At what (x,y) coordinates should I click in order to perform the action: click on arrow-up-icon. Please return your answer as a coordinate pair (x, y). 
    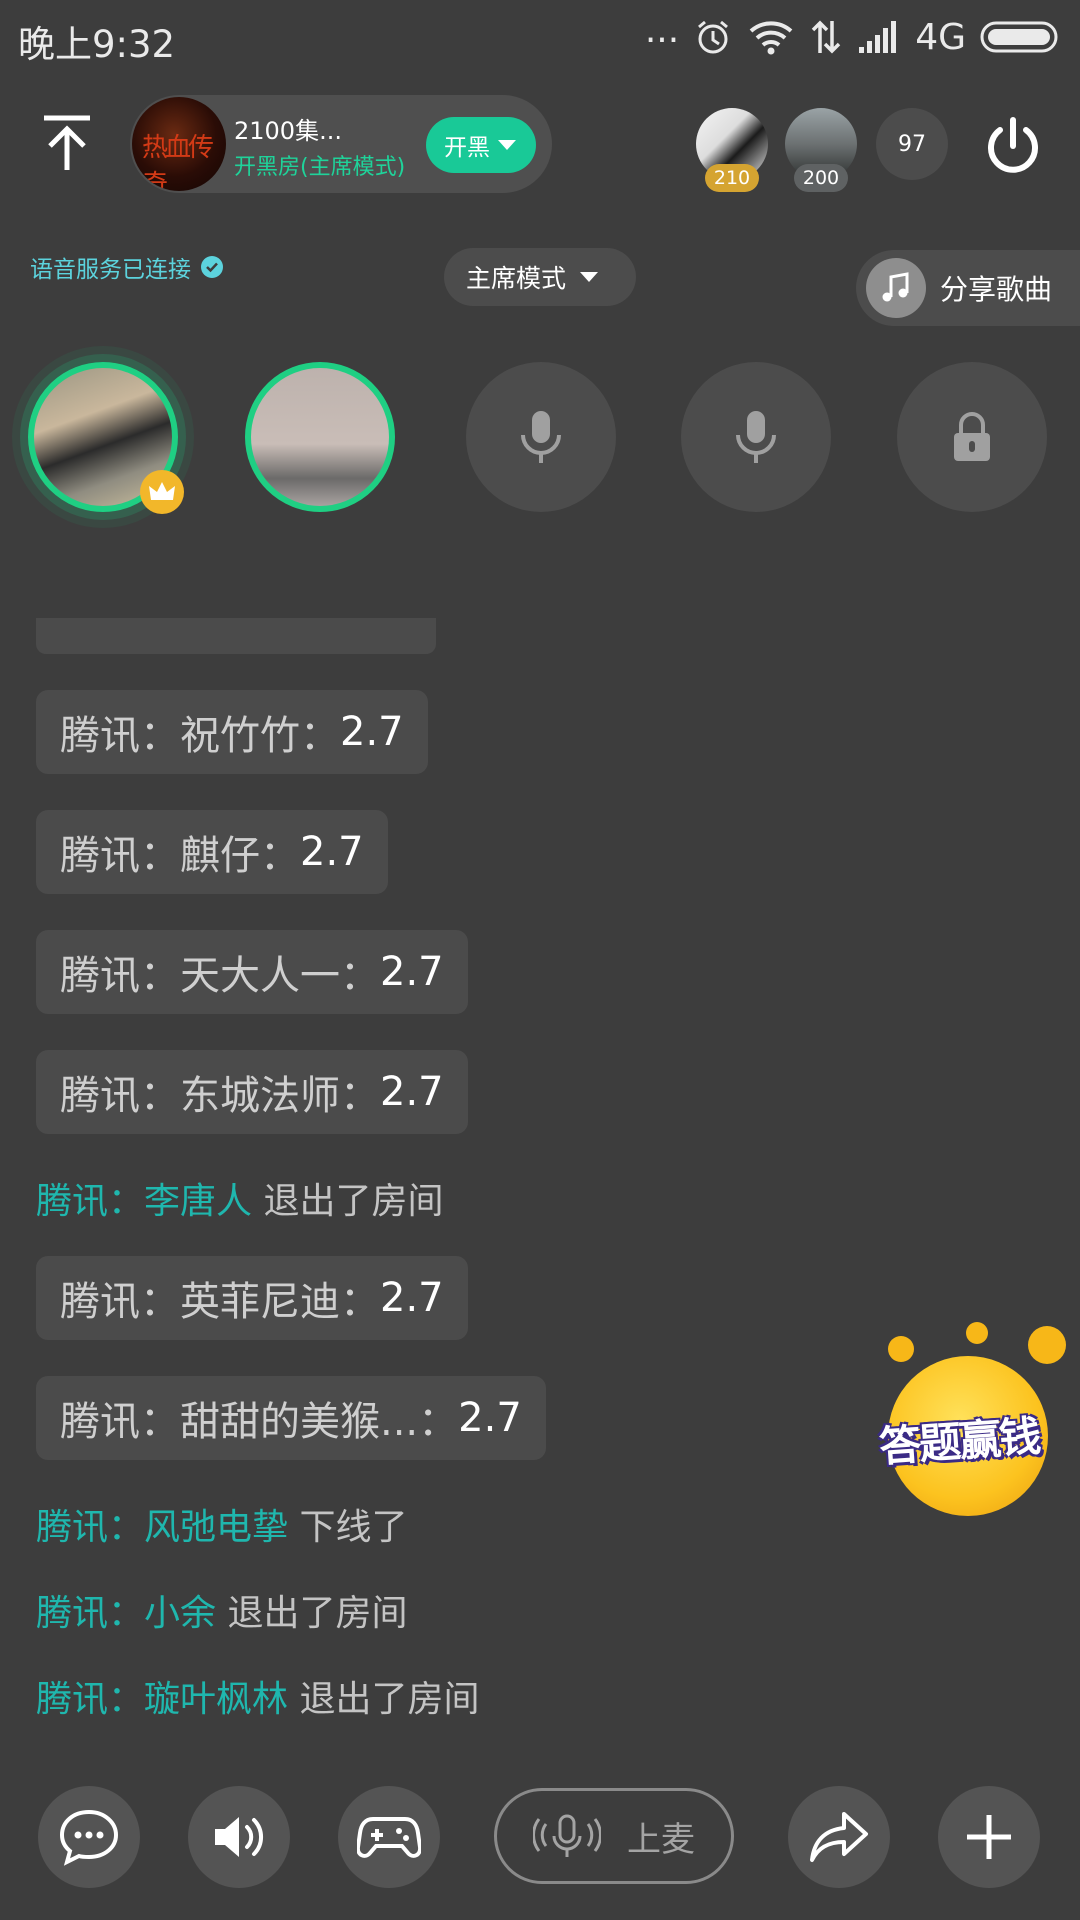
    Looking at the image, I should click on (67, 142).